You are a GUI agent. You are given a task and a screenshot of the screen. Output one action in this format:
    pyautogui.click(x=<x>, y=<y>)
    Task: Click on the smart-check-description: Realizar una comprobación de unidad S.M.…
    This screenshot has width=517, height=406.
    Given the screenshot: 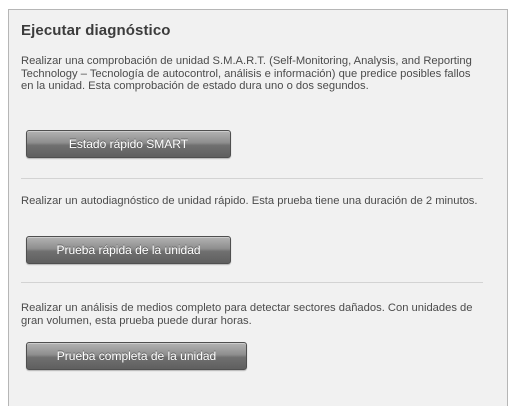 What is the action you would take?
    pyautogui.click(x=246, y=74)
    